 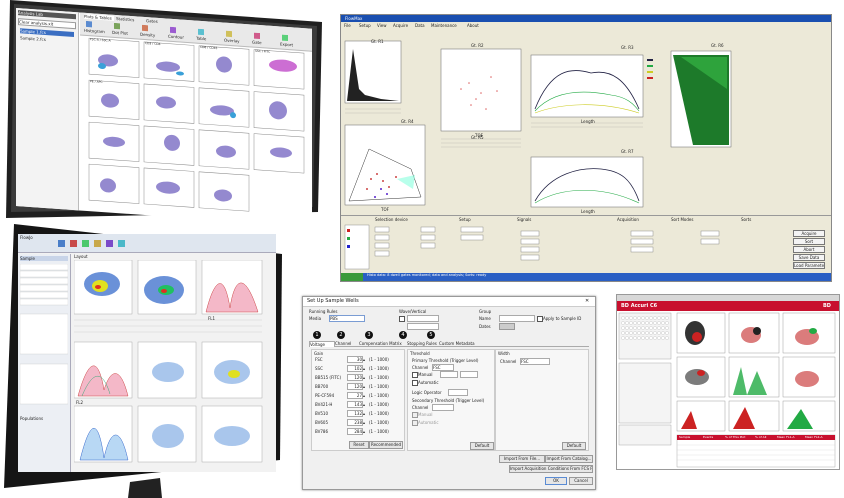 What do you see at coordinates (354, 18) in the screenshot?
I see `flowmax-title: FlowMax` at bounding box center [354, 18].